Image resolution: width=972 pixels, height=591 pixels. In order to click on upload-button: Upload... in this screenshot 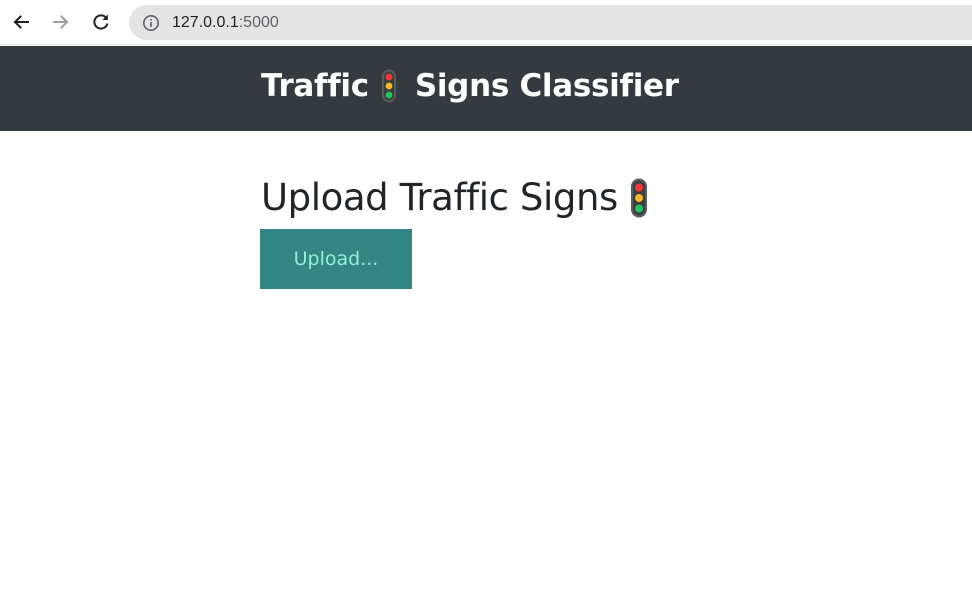, I will do `click(336, 259)`.